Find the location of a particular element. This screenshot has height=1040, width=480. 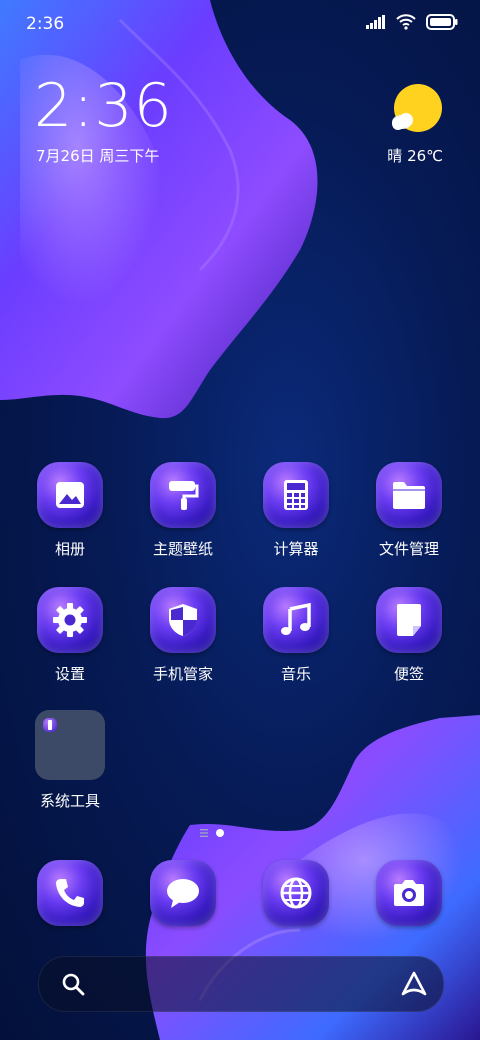

phone-icon is located at coordinates (70, 893).